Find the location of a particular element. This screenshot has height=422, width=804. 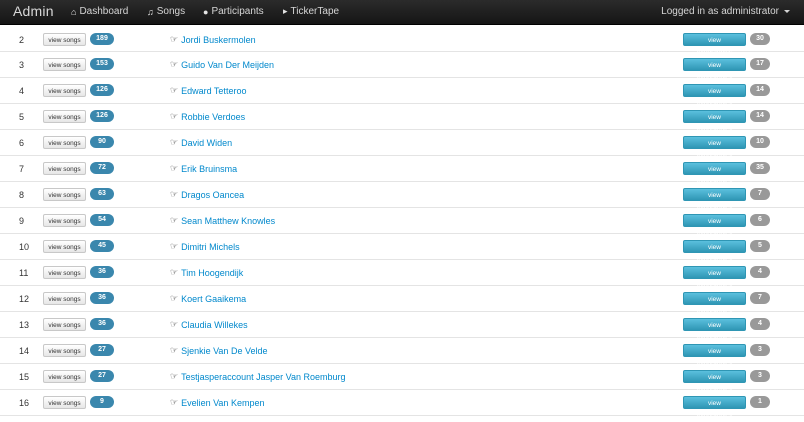

row-rank: 13 is located at coordinates (24, 325).